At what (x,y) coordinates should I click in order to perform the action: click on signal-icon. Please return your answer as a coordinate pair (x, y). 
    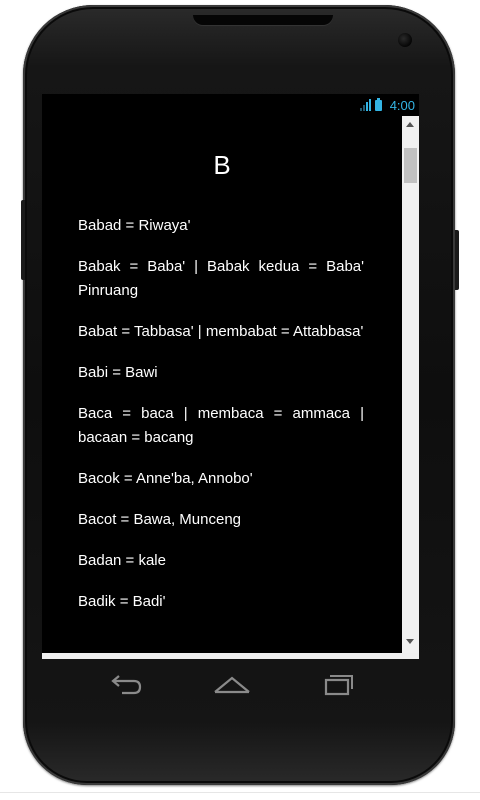
    Looking at the image, I should click on (365, 105).